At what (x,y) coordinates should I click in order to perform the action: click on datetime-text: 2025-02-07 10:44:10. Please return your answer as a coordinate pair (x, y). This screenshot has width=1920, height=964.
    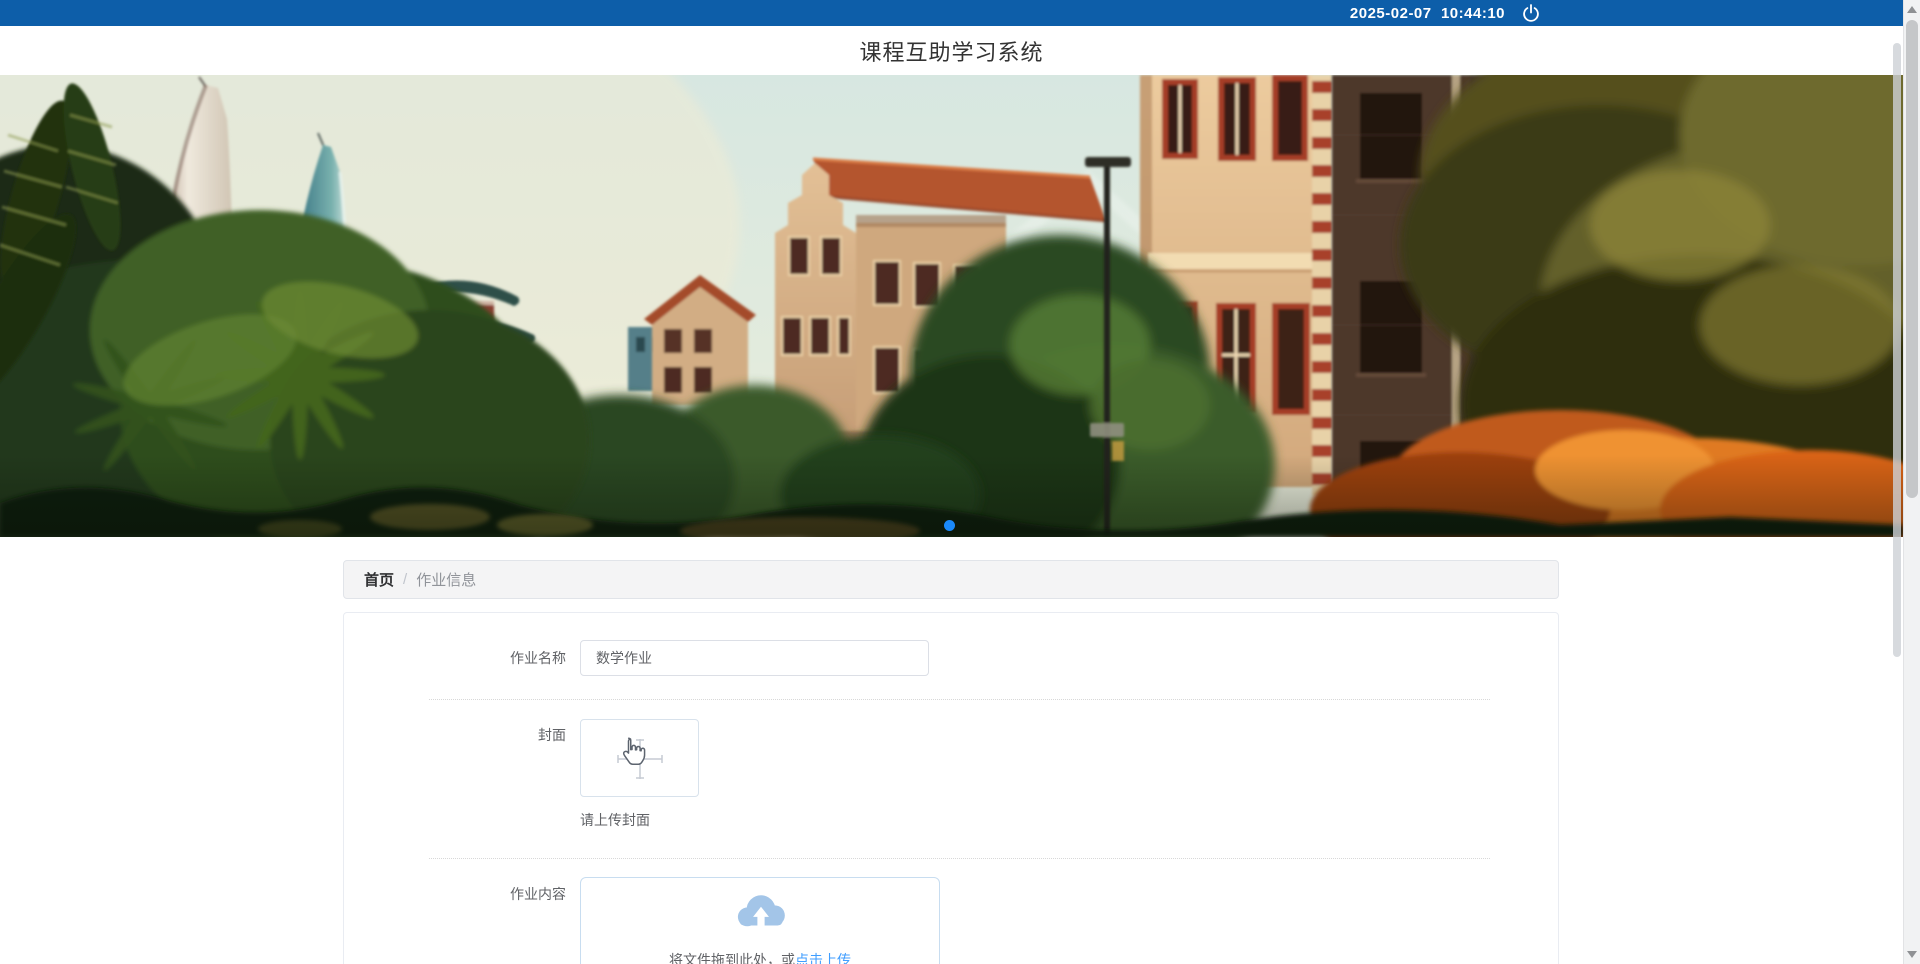
    Looking at the image, I should click on (1427, 13).